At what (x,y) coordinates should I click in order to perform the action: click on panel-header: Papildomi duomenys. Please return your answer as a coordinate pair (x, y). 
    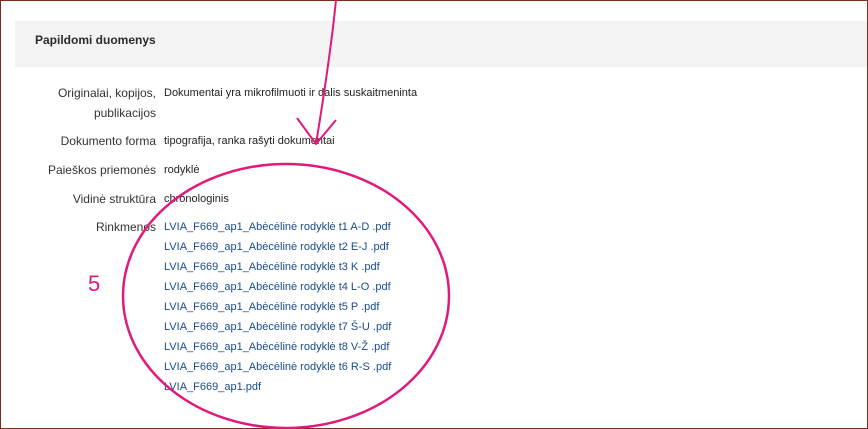
    Looking at the image, I should click on (441, 44).